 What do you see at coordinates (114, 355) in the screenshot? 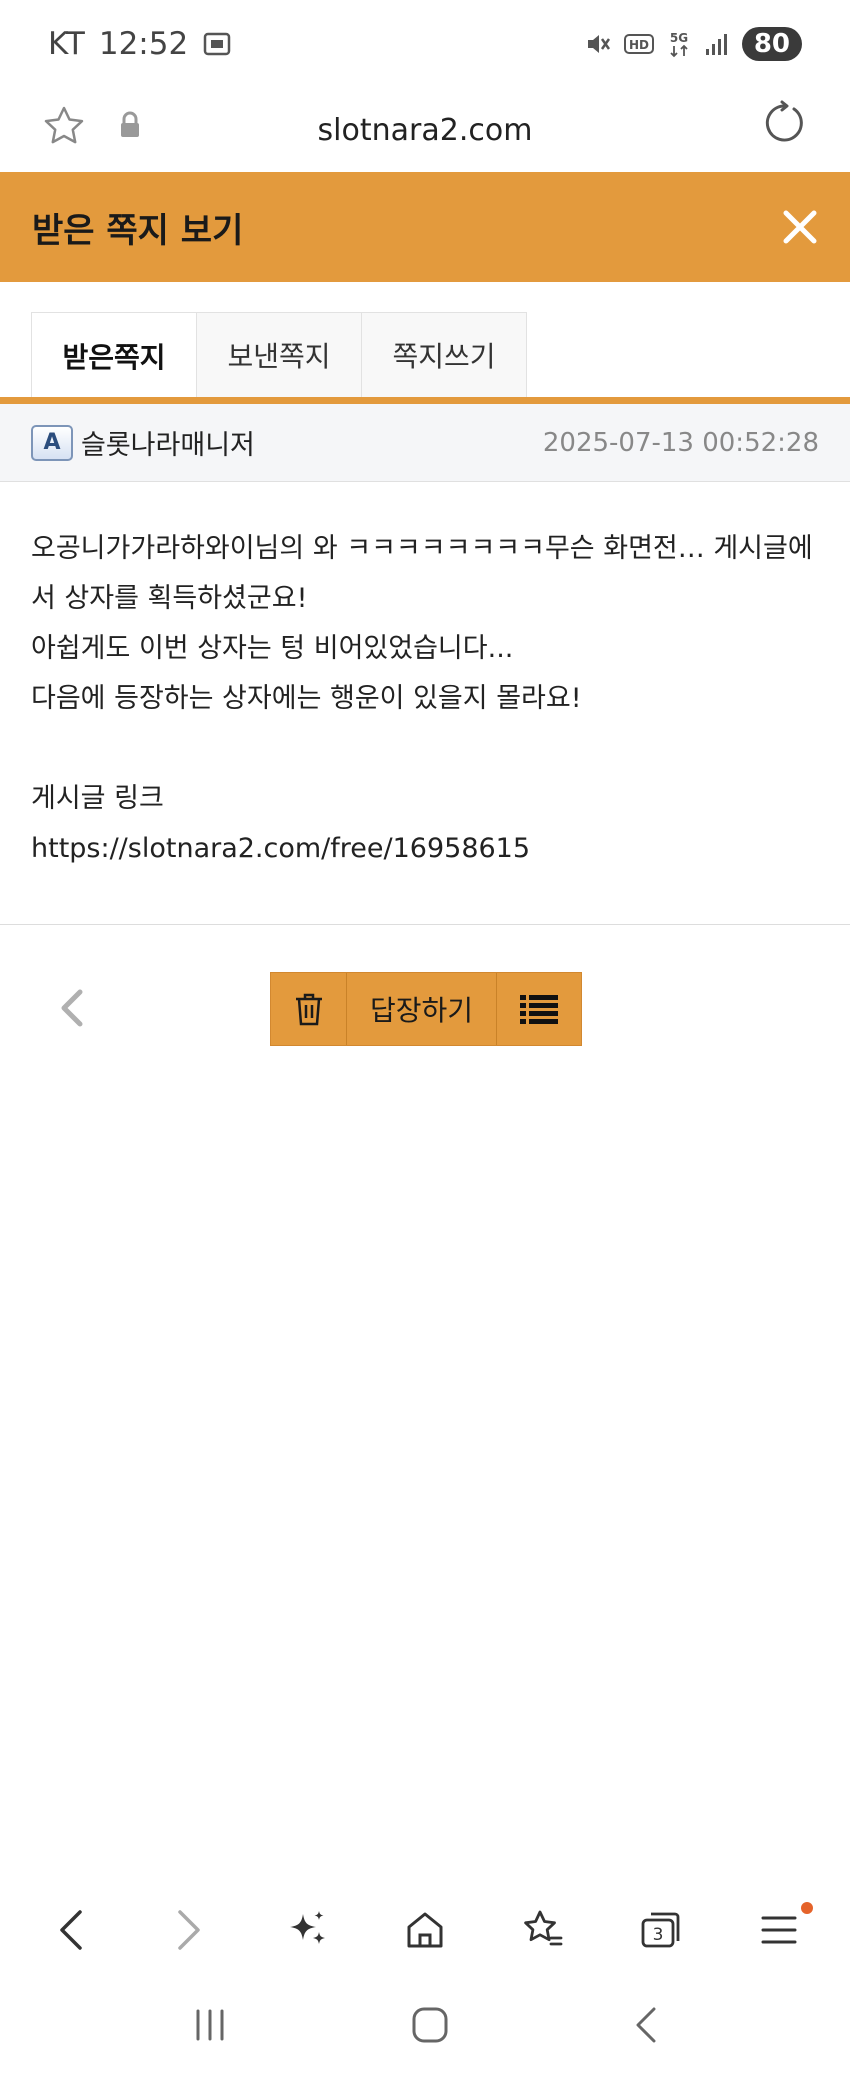
I see `tab-received: 받은쪽지` at bounding box center [114, 355].